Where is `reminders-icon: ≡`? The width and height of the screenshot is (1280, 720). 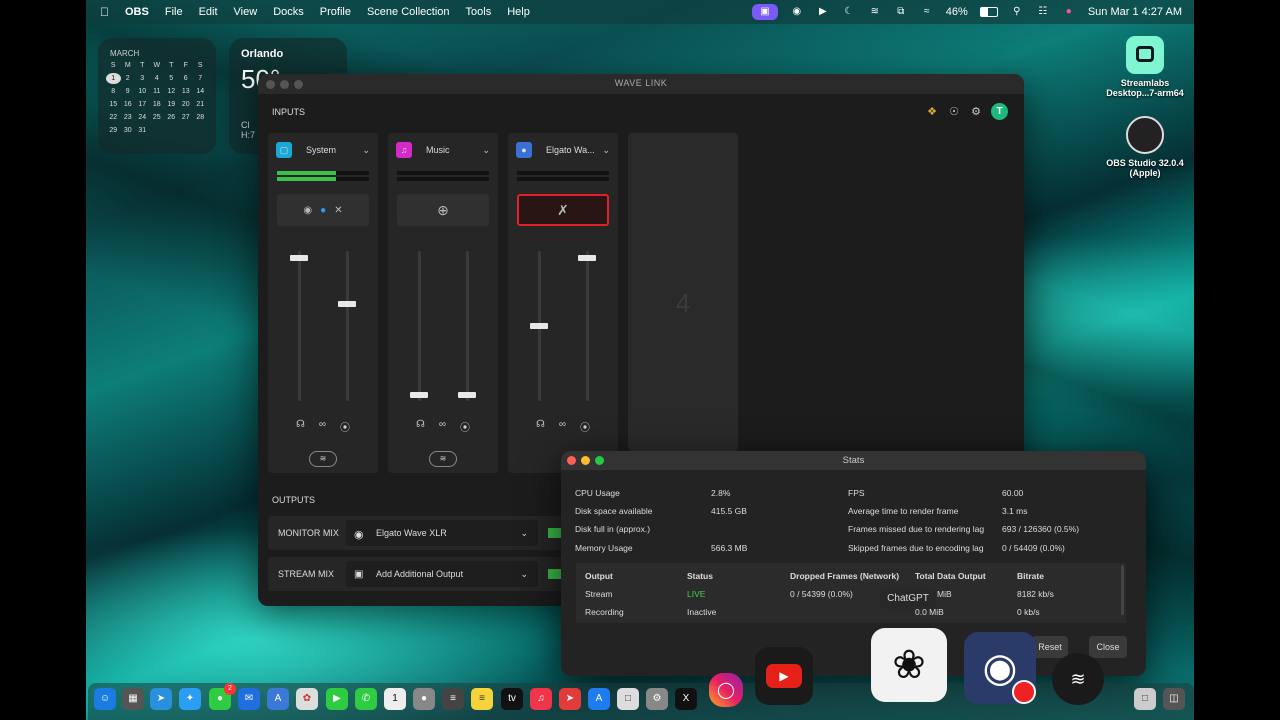 reminders-icon: ≡ is located at coordinates (453, 699).